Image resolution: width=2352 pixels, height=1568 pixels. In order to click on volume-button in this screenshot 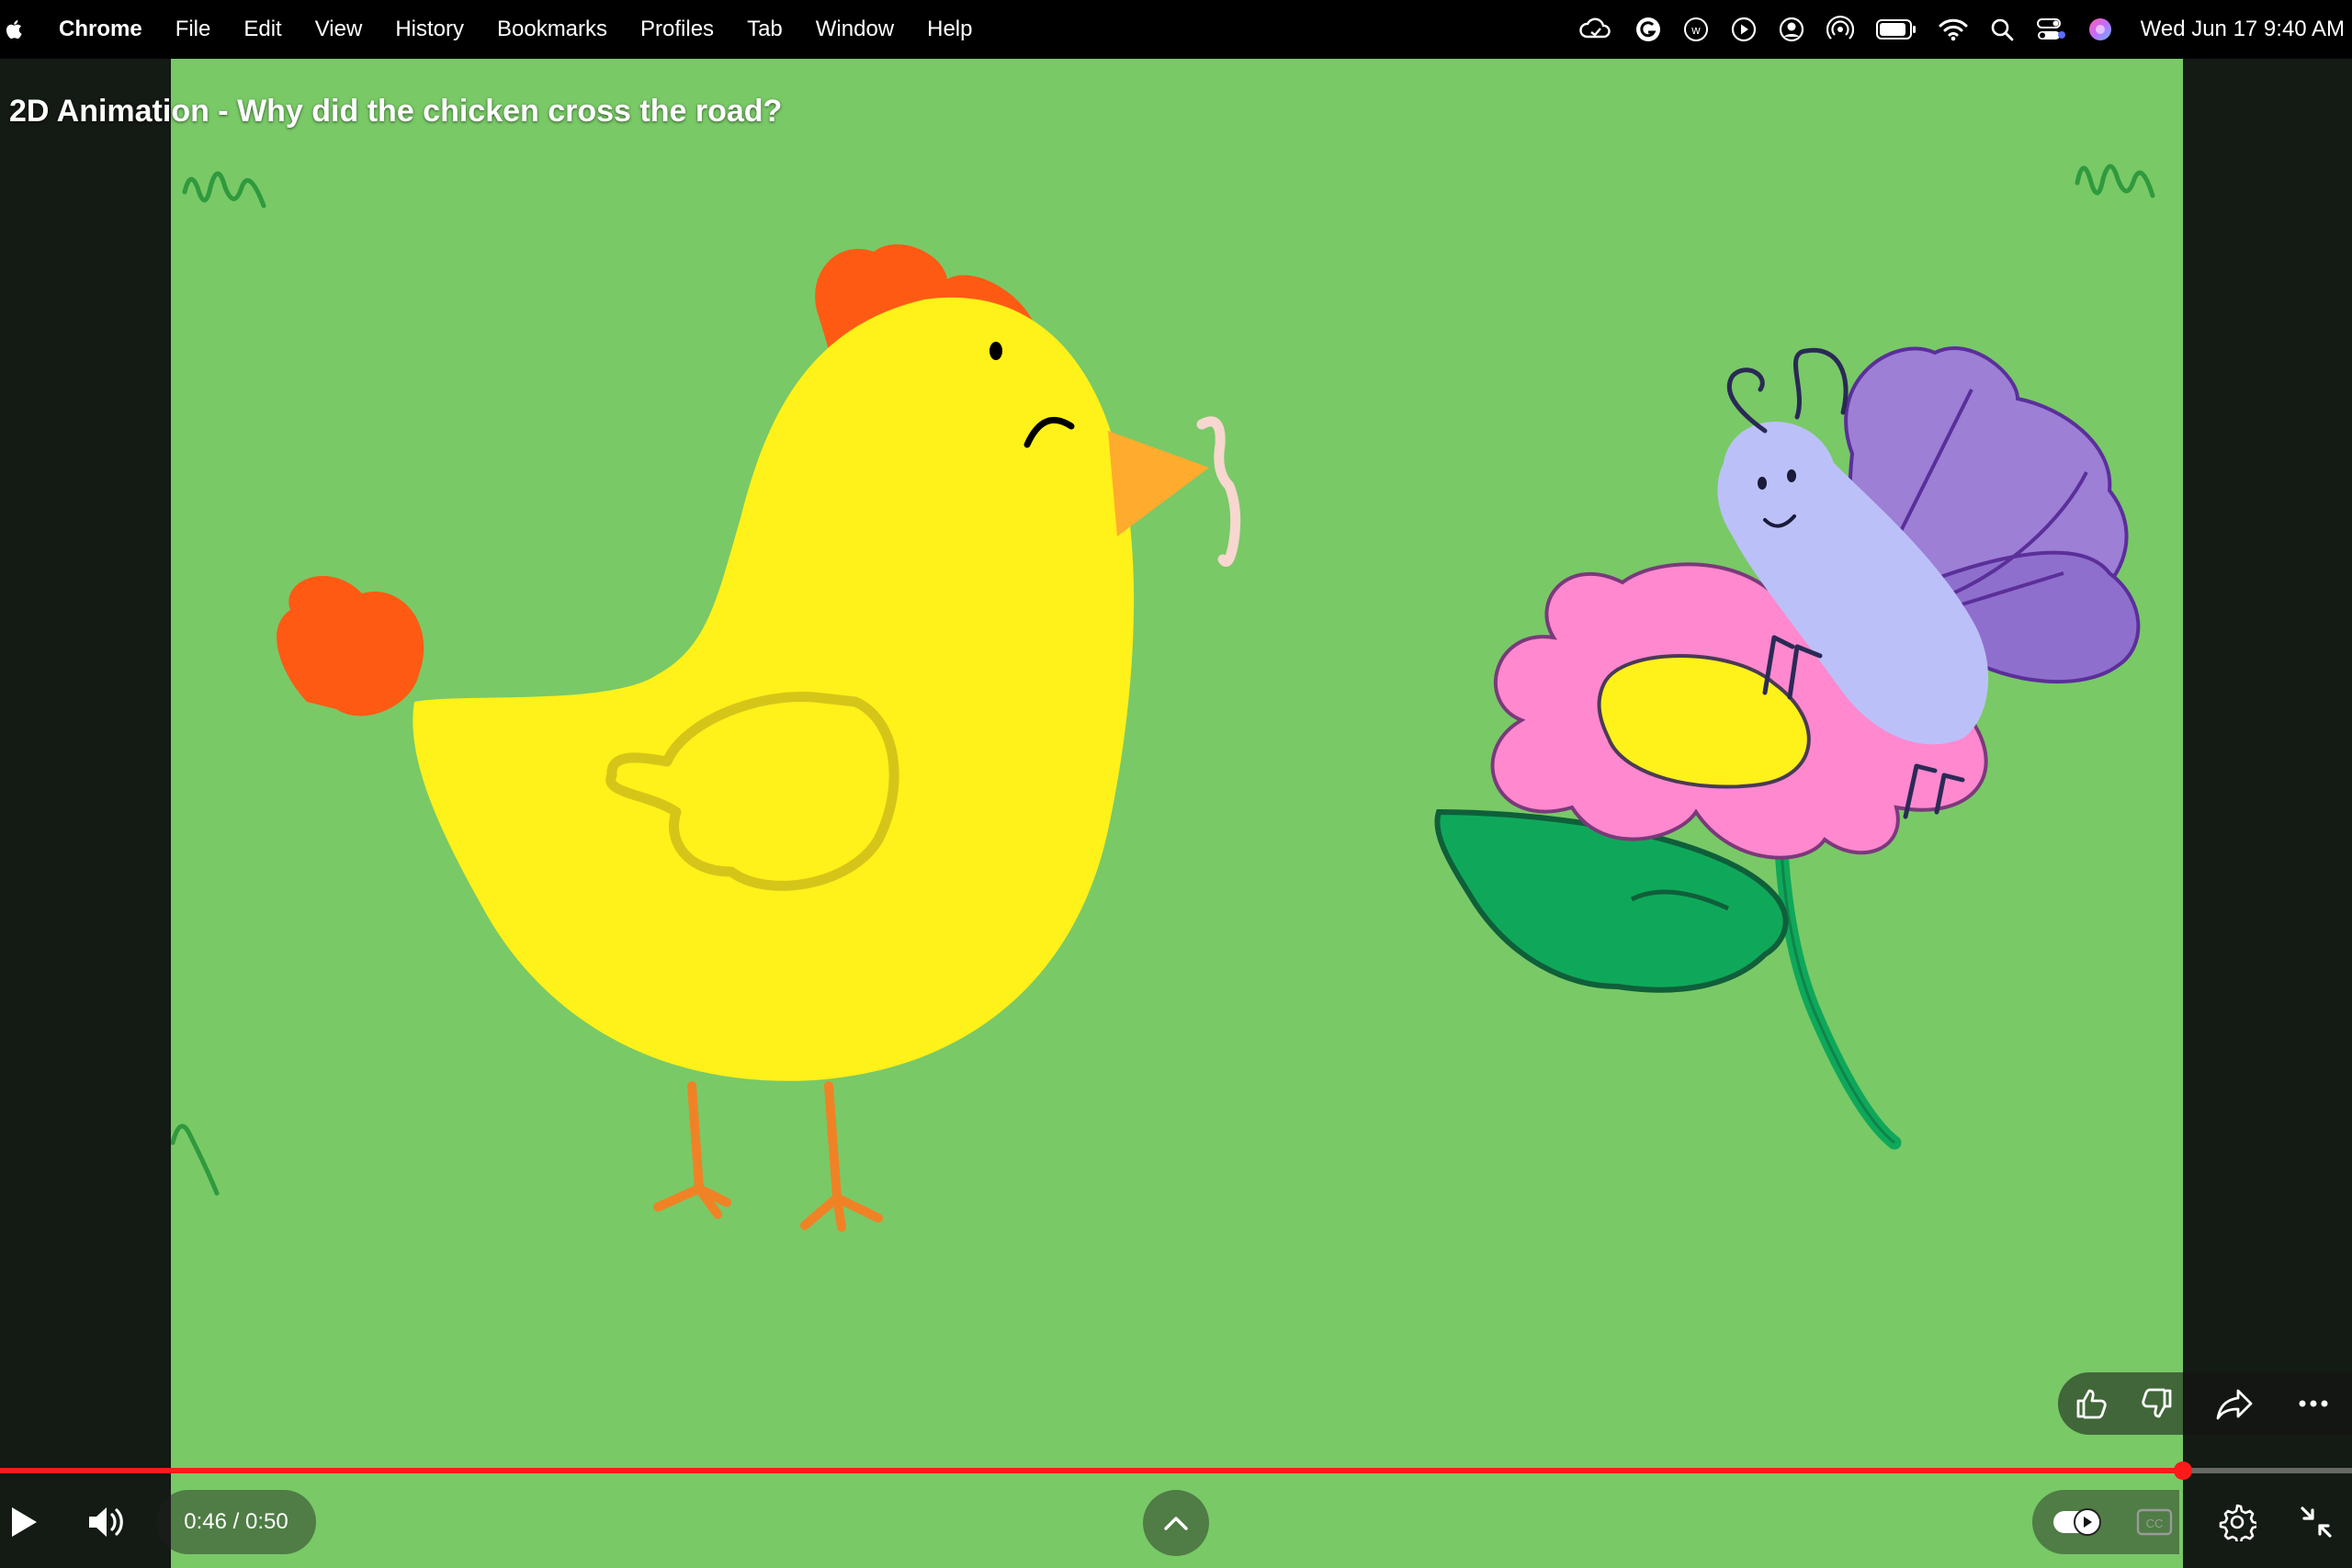, I will do `click(107, 1522)`.